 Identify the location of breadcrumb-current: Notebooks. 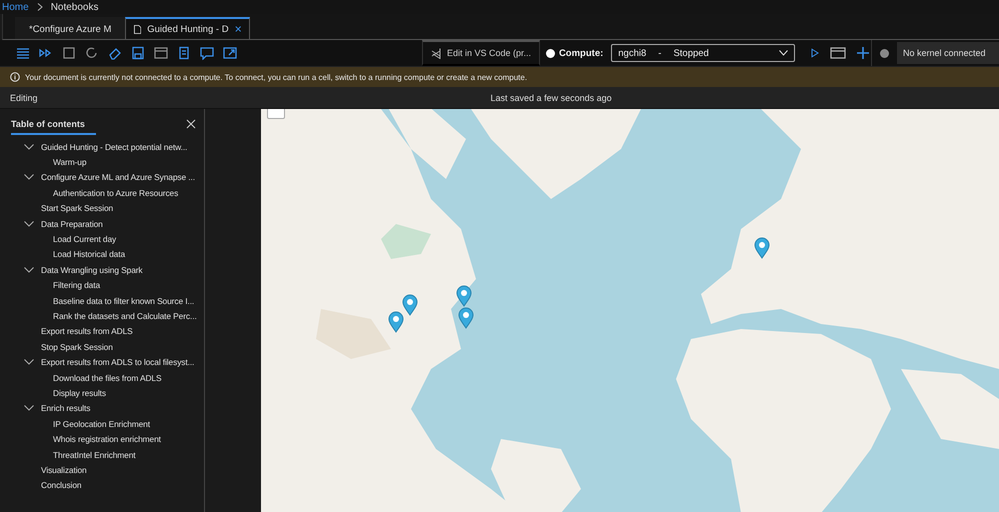
(74, 7).